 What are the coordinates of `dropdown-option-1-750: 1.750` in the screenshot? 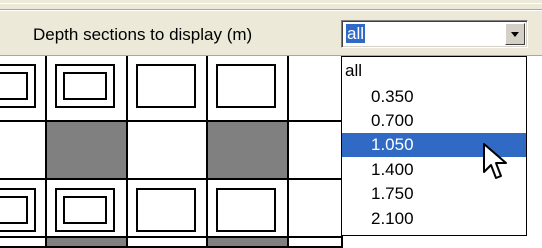 It's located at (434, 194).